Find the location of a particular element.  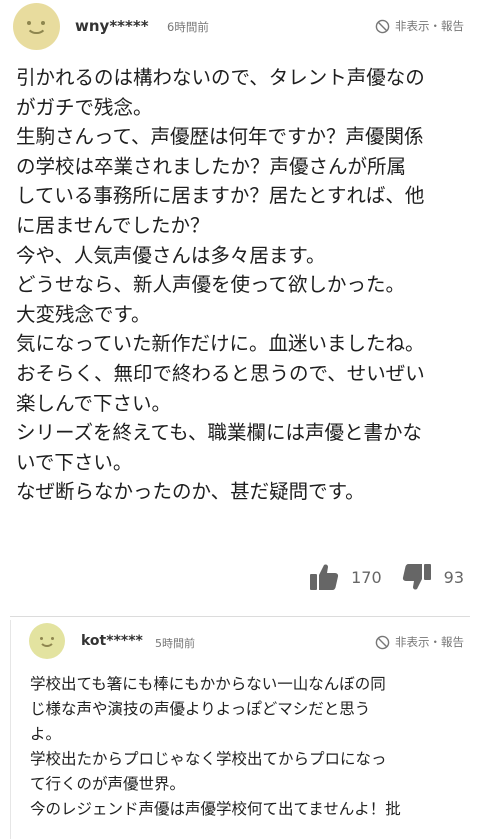

comment-username: kot***** is located at coordinates (112, 641).